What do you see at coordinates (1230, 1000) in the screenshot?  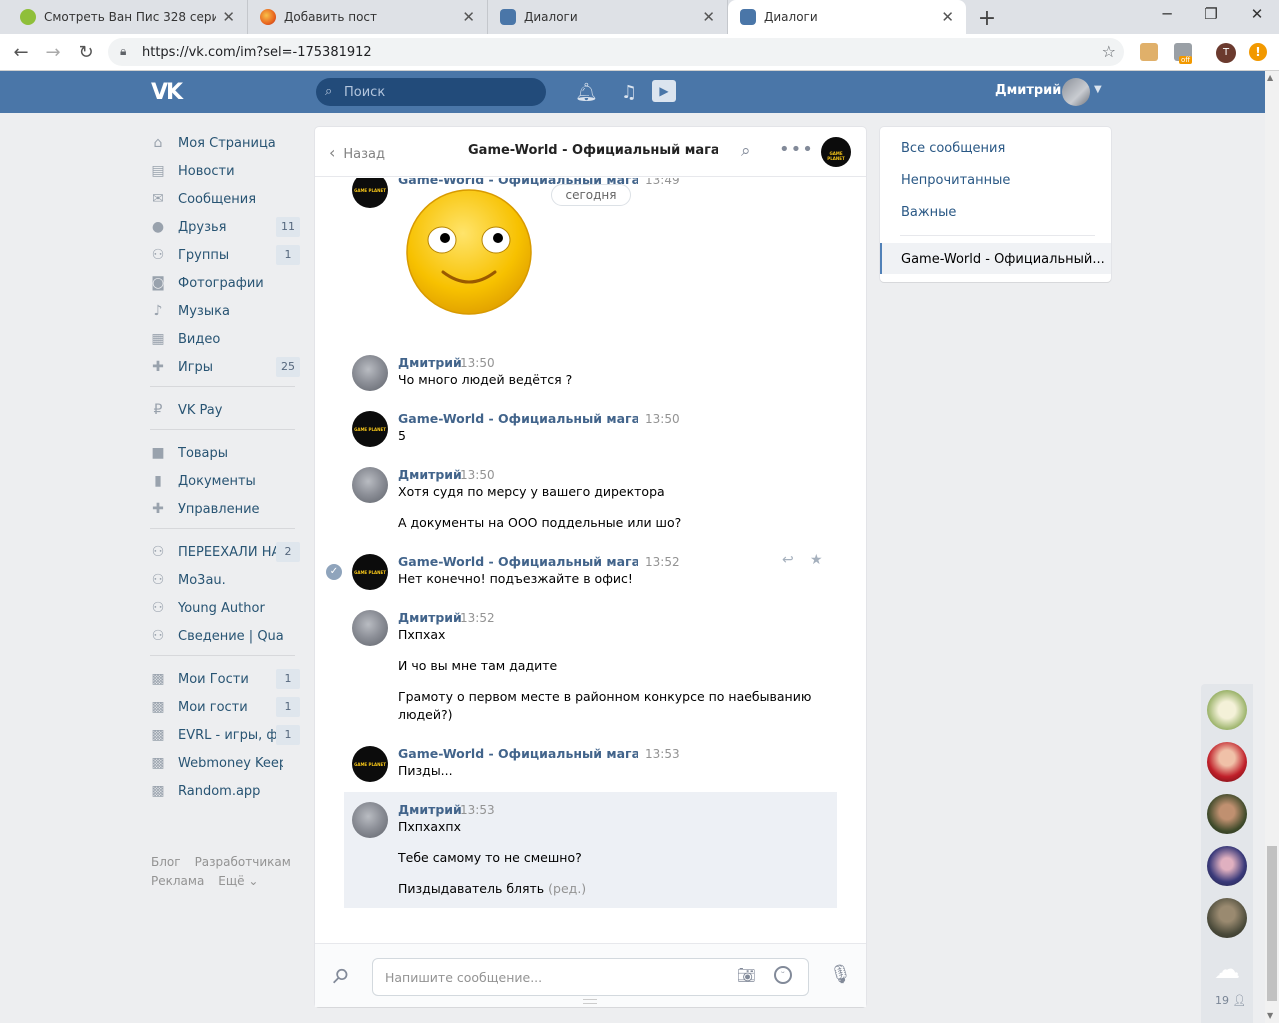 I see `online-count: 19 👤︎` at bounding box center [1230, 1000].